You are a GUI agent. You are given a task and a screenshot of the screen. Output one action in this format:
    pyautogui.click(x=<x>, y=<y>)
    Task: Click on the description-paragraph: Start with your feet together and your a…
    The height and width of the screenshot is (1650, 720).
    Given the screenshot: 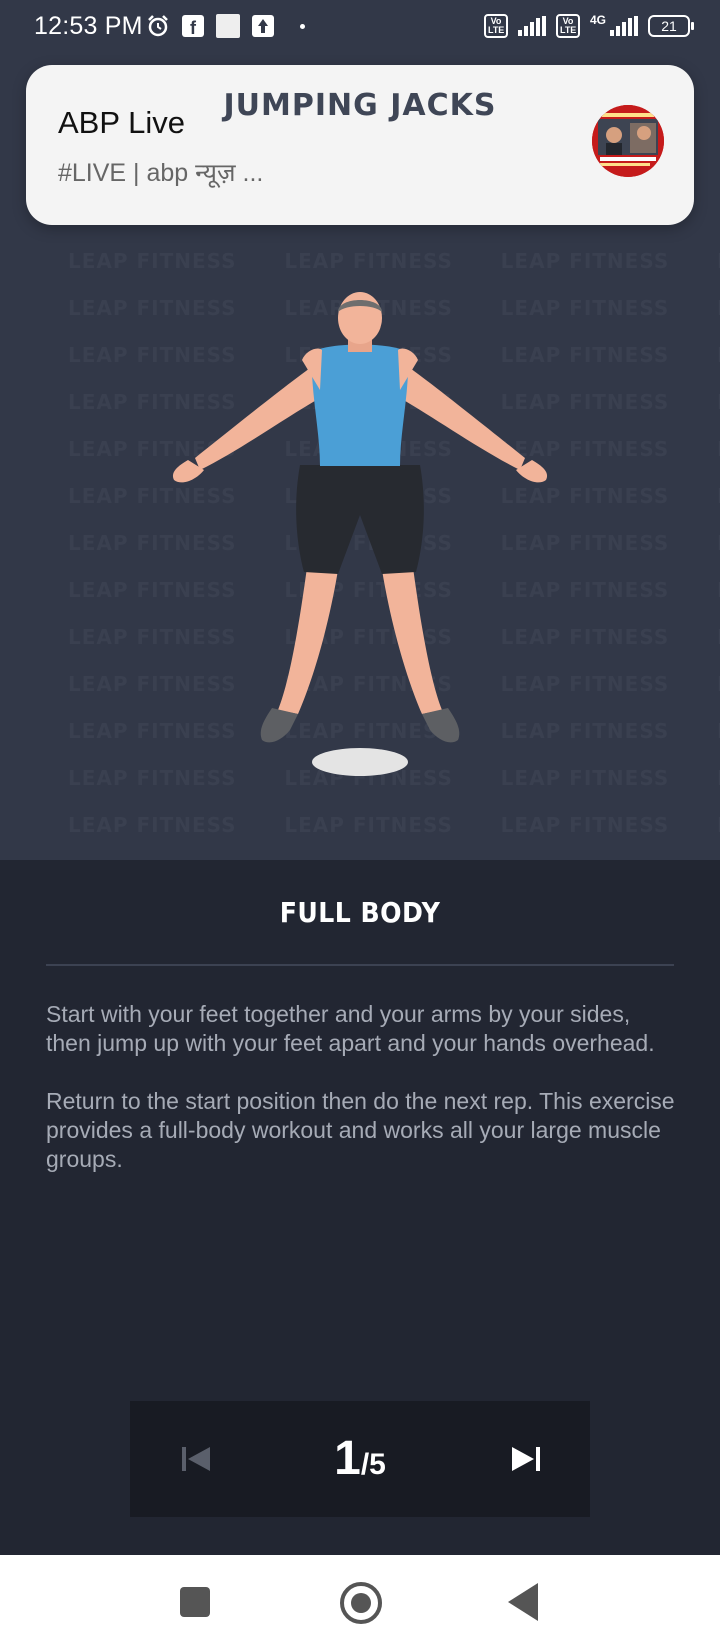 What is the action you would take?
    pyautogui.click(x=350, y=1028)
    